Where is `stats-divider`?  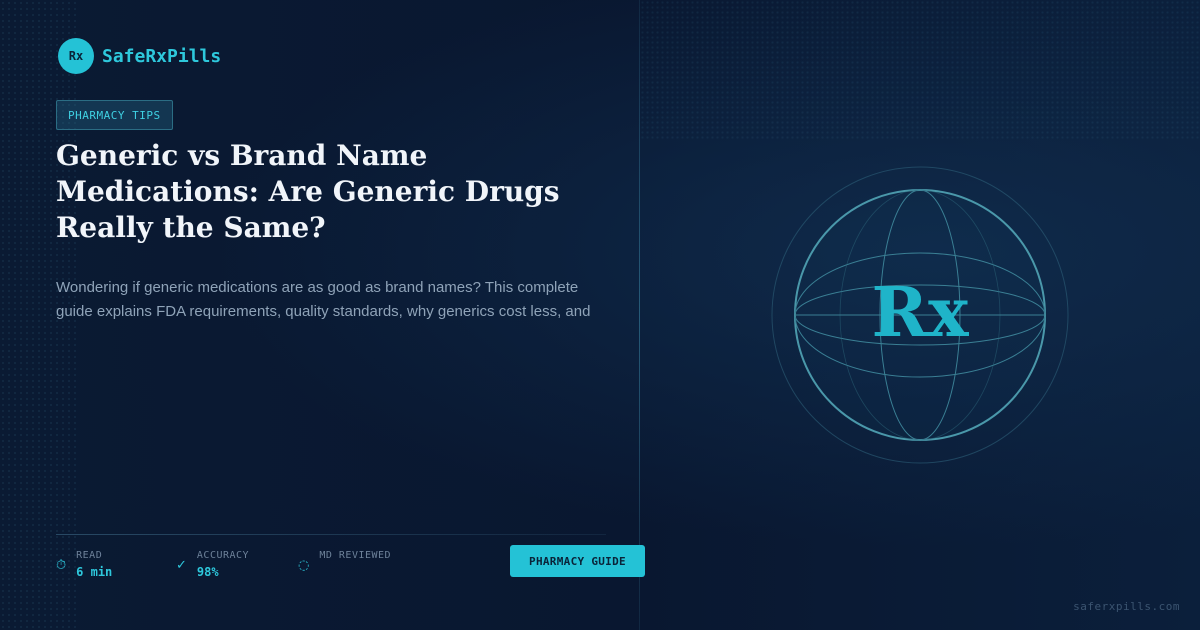 stats-divider is located at coordinates (331, 534).